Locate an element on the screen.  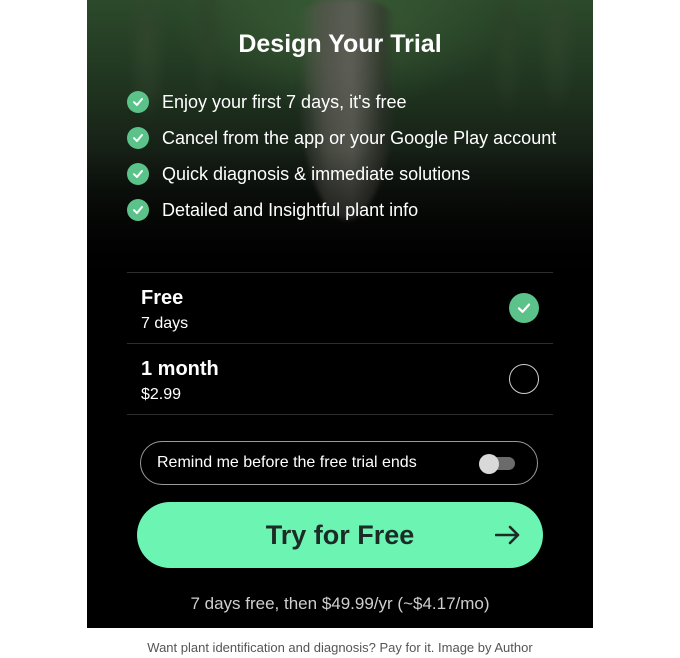
feature-text: Detailed and Insightful plant info is located at coordinates (290, 210).